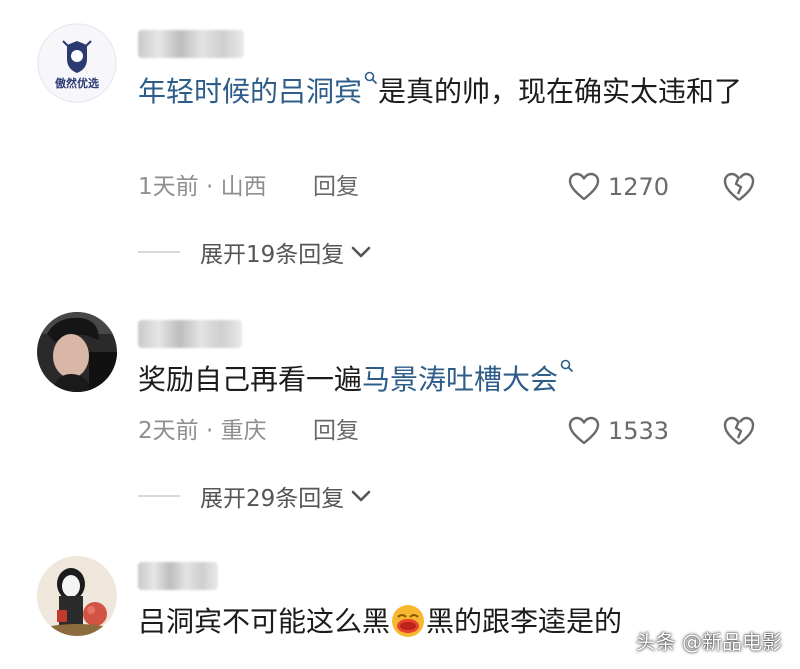 Image resolution: width=800 pixels, height=669 pixels. Describe the element at coordinates (708, 642) in the screenshot. I see `watermark: 头条 @新品电影` at that location.